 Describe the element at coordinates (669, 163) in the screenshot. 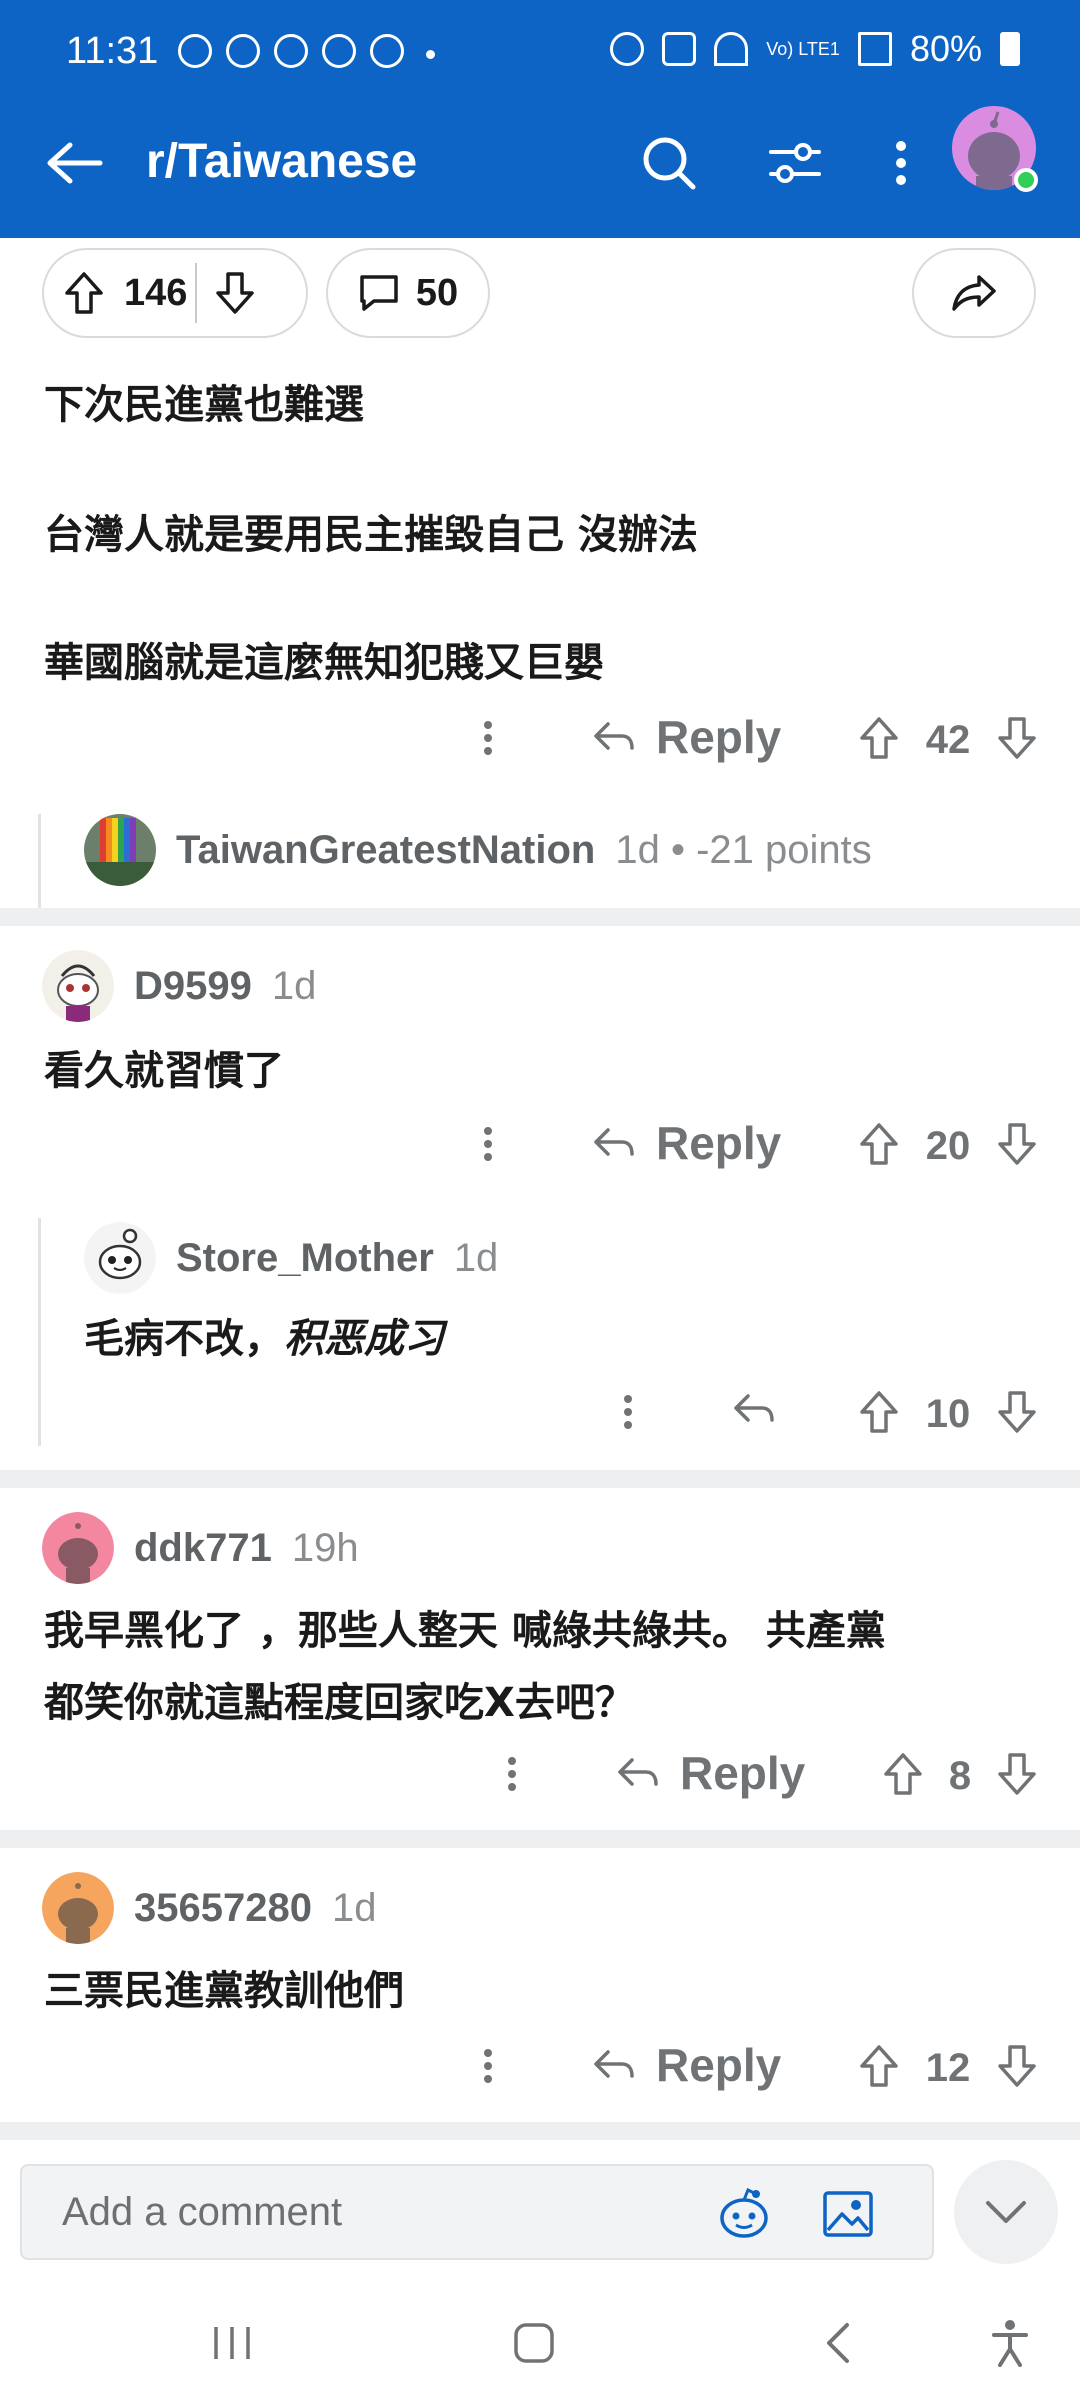

I see `search-button` at that location.